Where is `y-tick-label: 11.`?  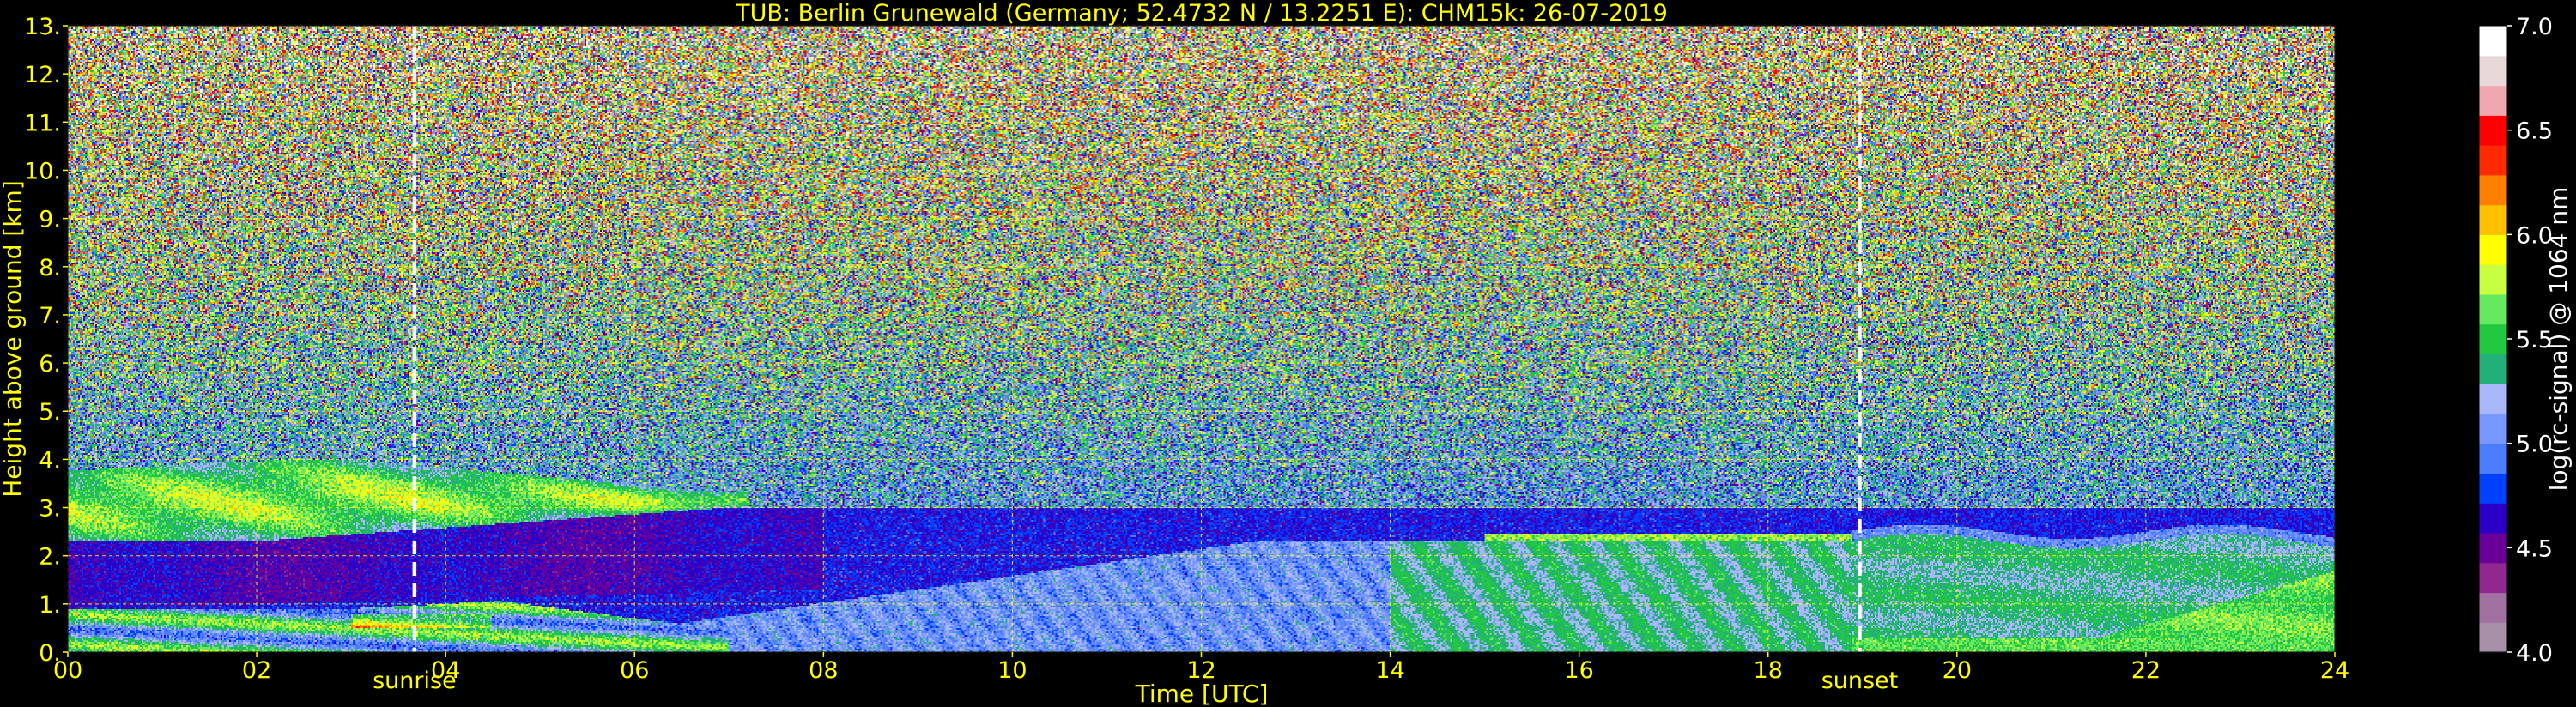 y-tick-label: 11. is located at coordinates (42, 123).